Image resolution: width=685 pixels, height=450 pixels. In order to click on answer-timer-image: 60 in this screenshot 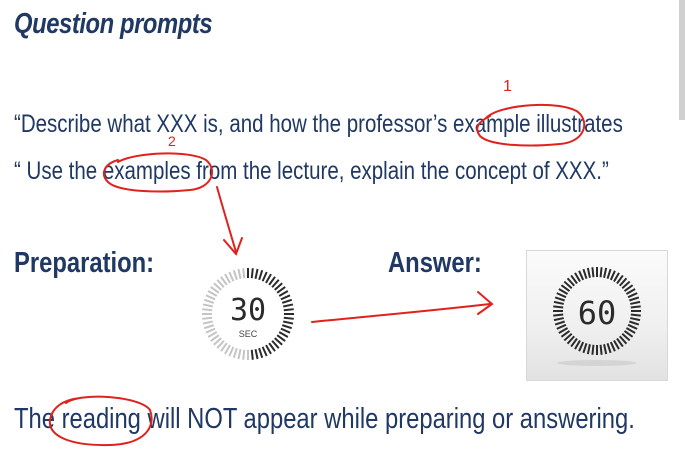, I will do `click(597, 315)`.